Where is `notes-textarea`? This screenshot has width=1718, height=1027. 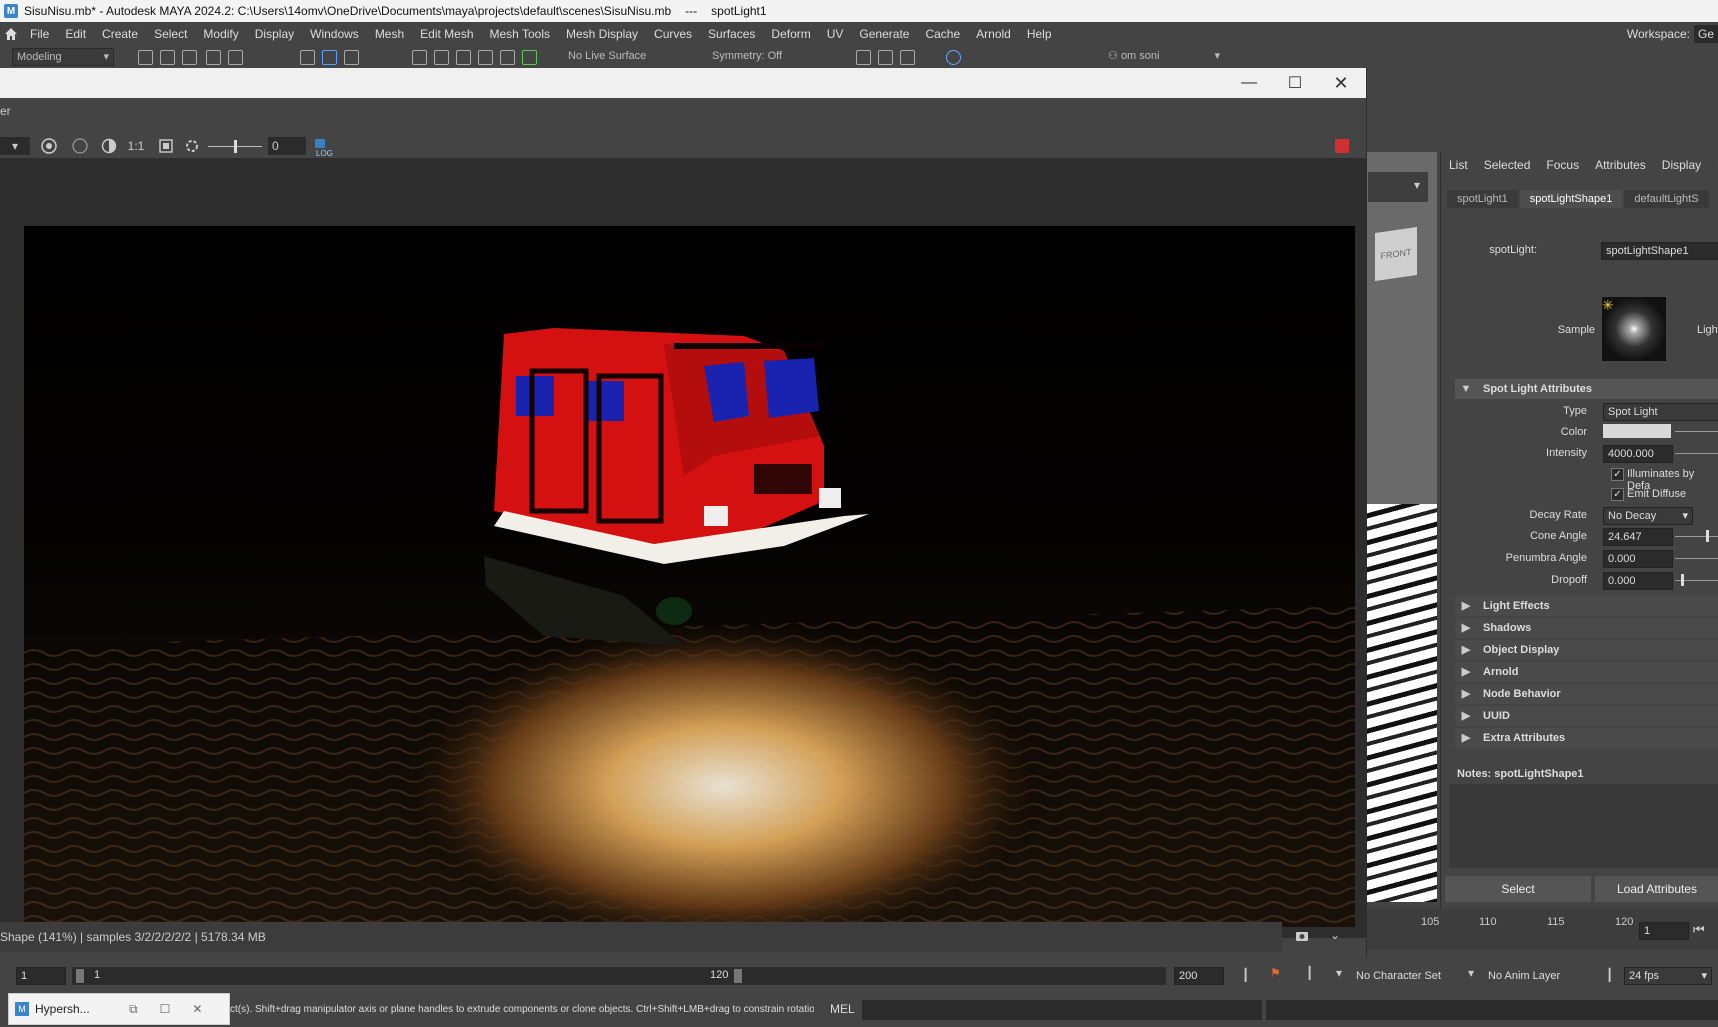 notes-textarea is located at coordinates (1583, 826).